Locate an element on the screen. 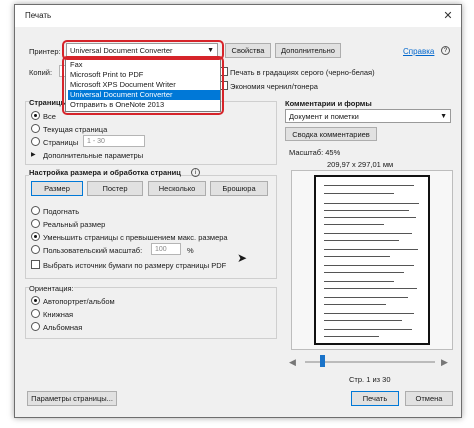 Image resolution: width=474 pixels, height=428 pixels. custom-scale-radio is located at coordinates (35, 249).